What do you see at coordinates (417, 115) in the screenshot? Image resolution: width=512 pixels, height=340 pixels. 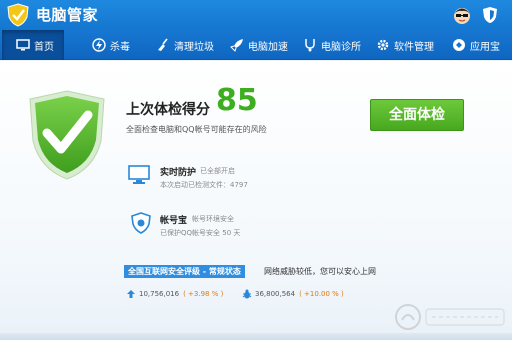 I see `full-checkup-button: 全面体检` at bounding box center [417, 115].